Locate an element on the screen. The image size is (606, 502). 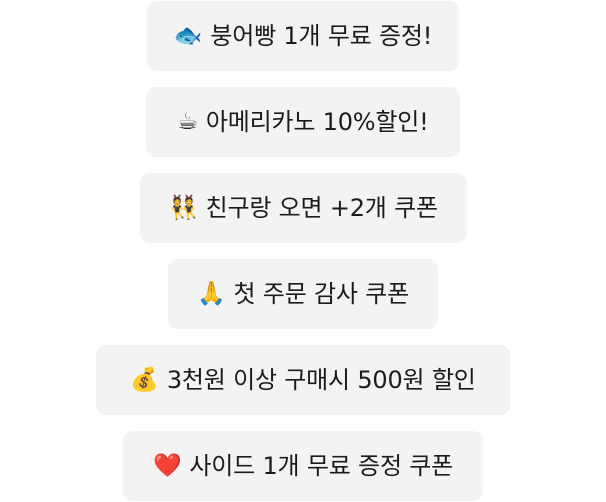
money-bag-icon: 💰 is located at coordinates (144, 379).